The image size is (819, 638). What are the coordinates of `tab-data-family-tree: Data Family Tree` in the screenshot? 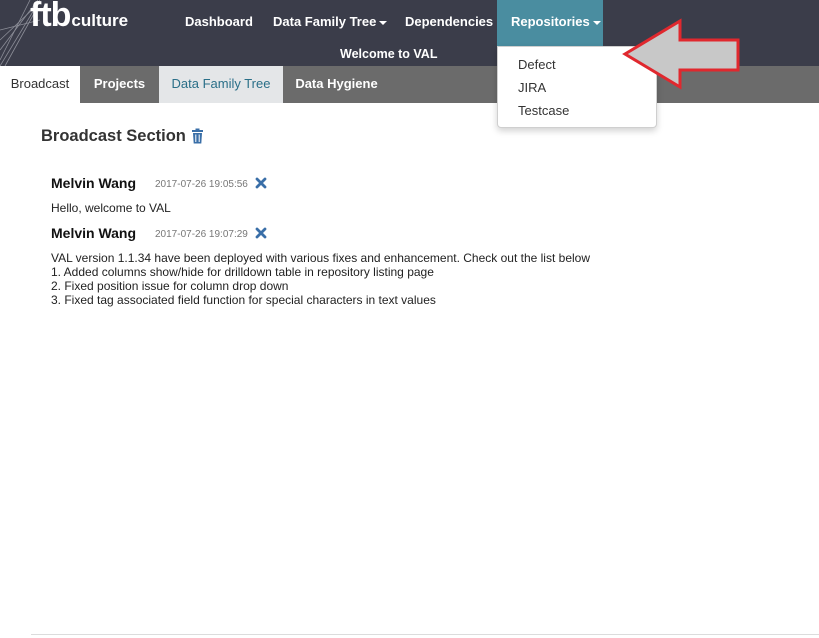 It's located at (221, 84).